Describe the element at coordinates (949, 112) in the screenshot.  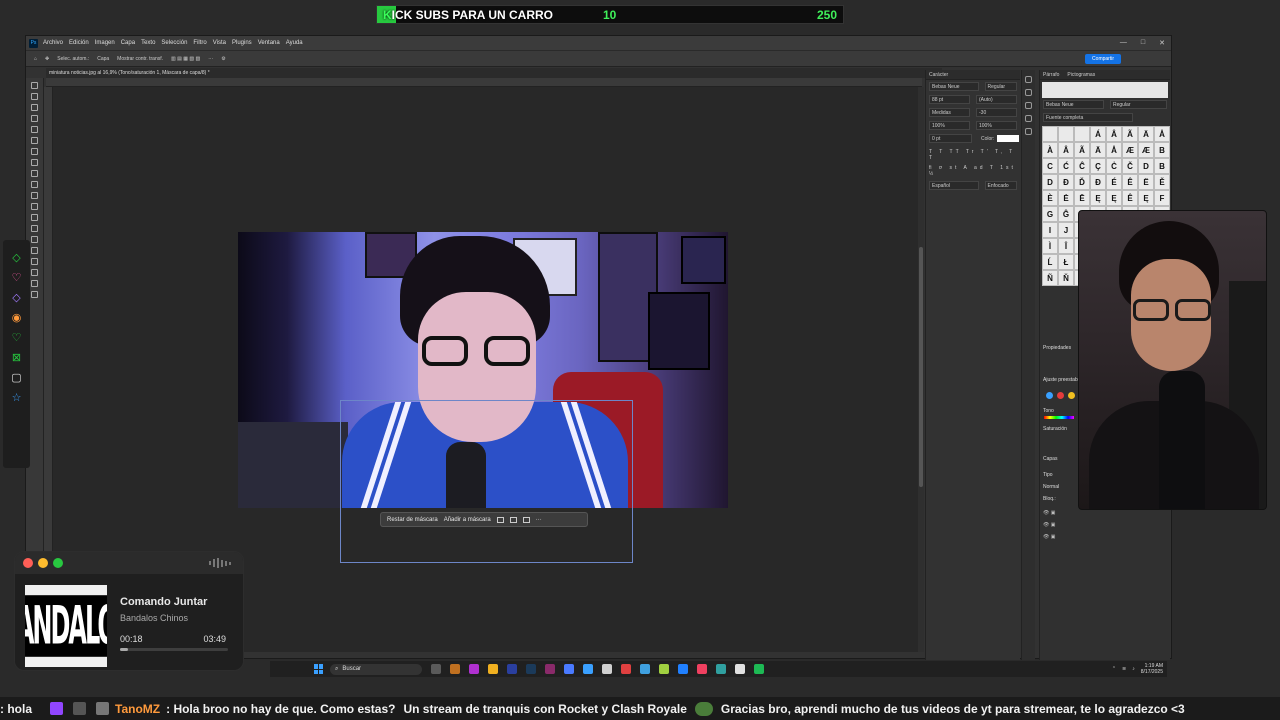
I see `kerning-field: Medidas` at that location.